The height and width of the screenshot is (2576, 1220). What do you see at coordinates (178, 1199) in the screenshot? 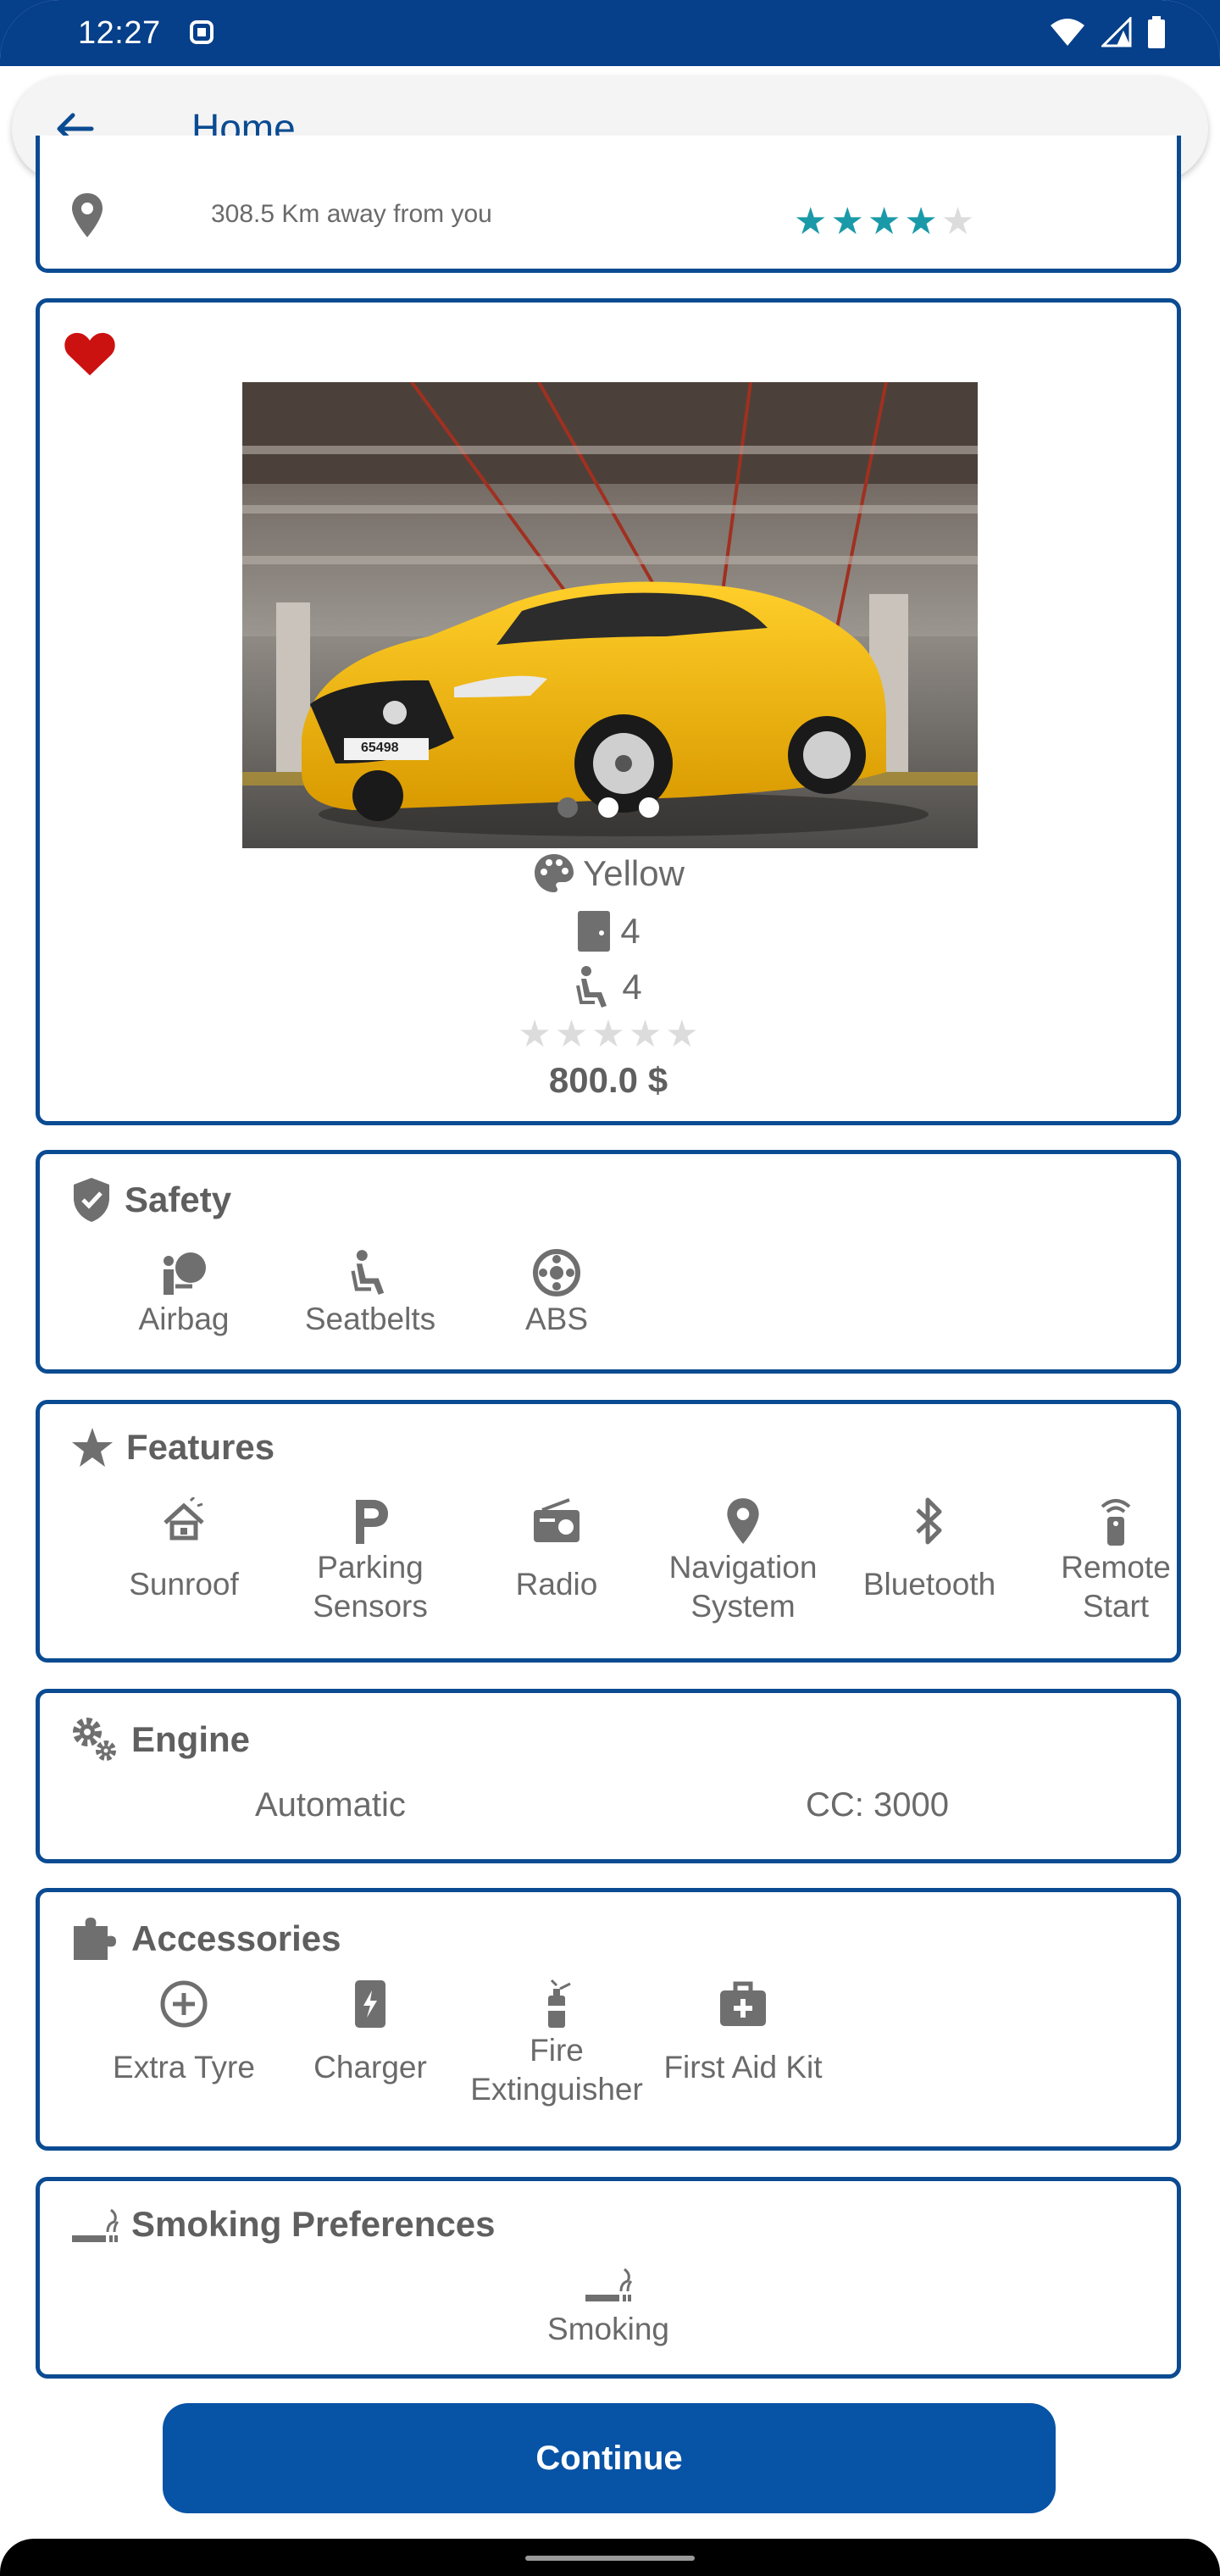
I see `safety-title: Safety` at bounding box center [178, 1199].